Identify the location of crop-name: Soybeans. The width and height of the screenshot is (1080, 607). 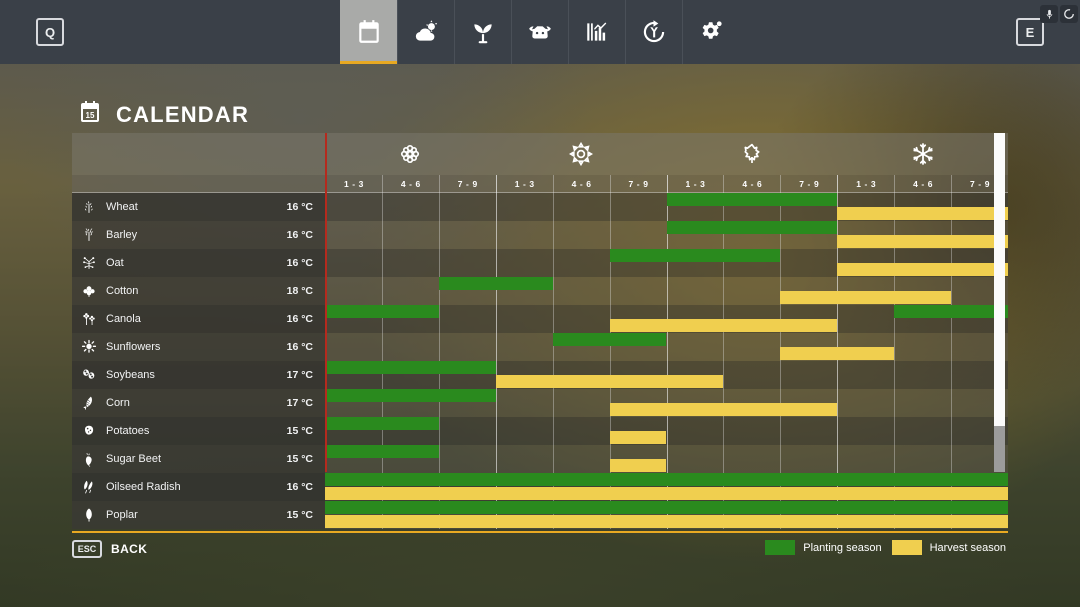
(130, 375).